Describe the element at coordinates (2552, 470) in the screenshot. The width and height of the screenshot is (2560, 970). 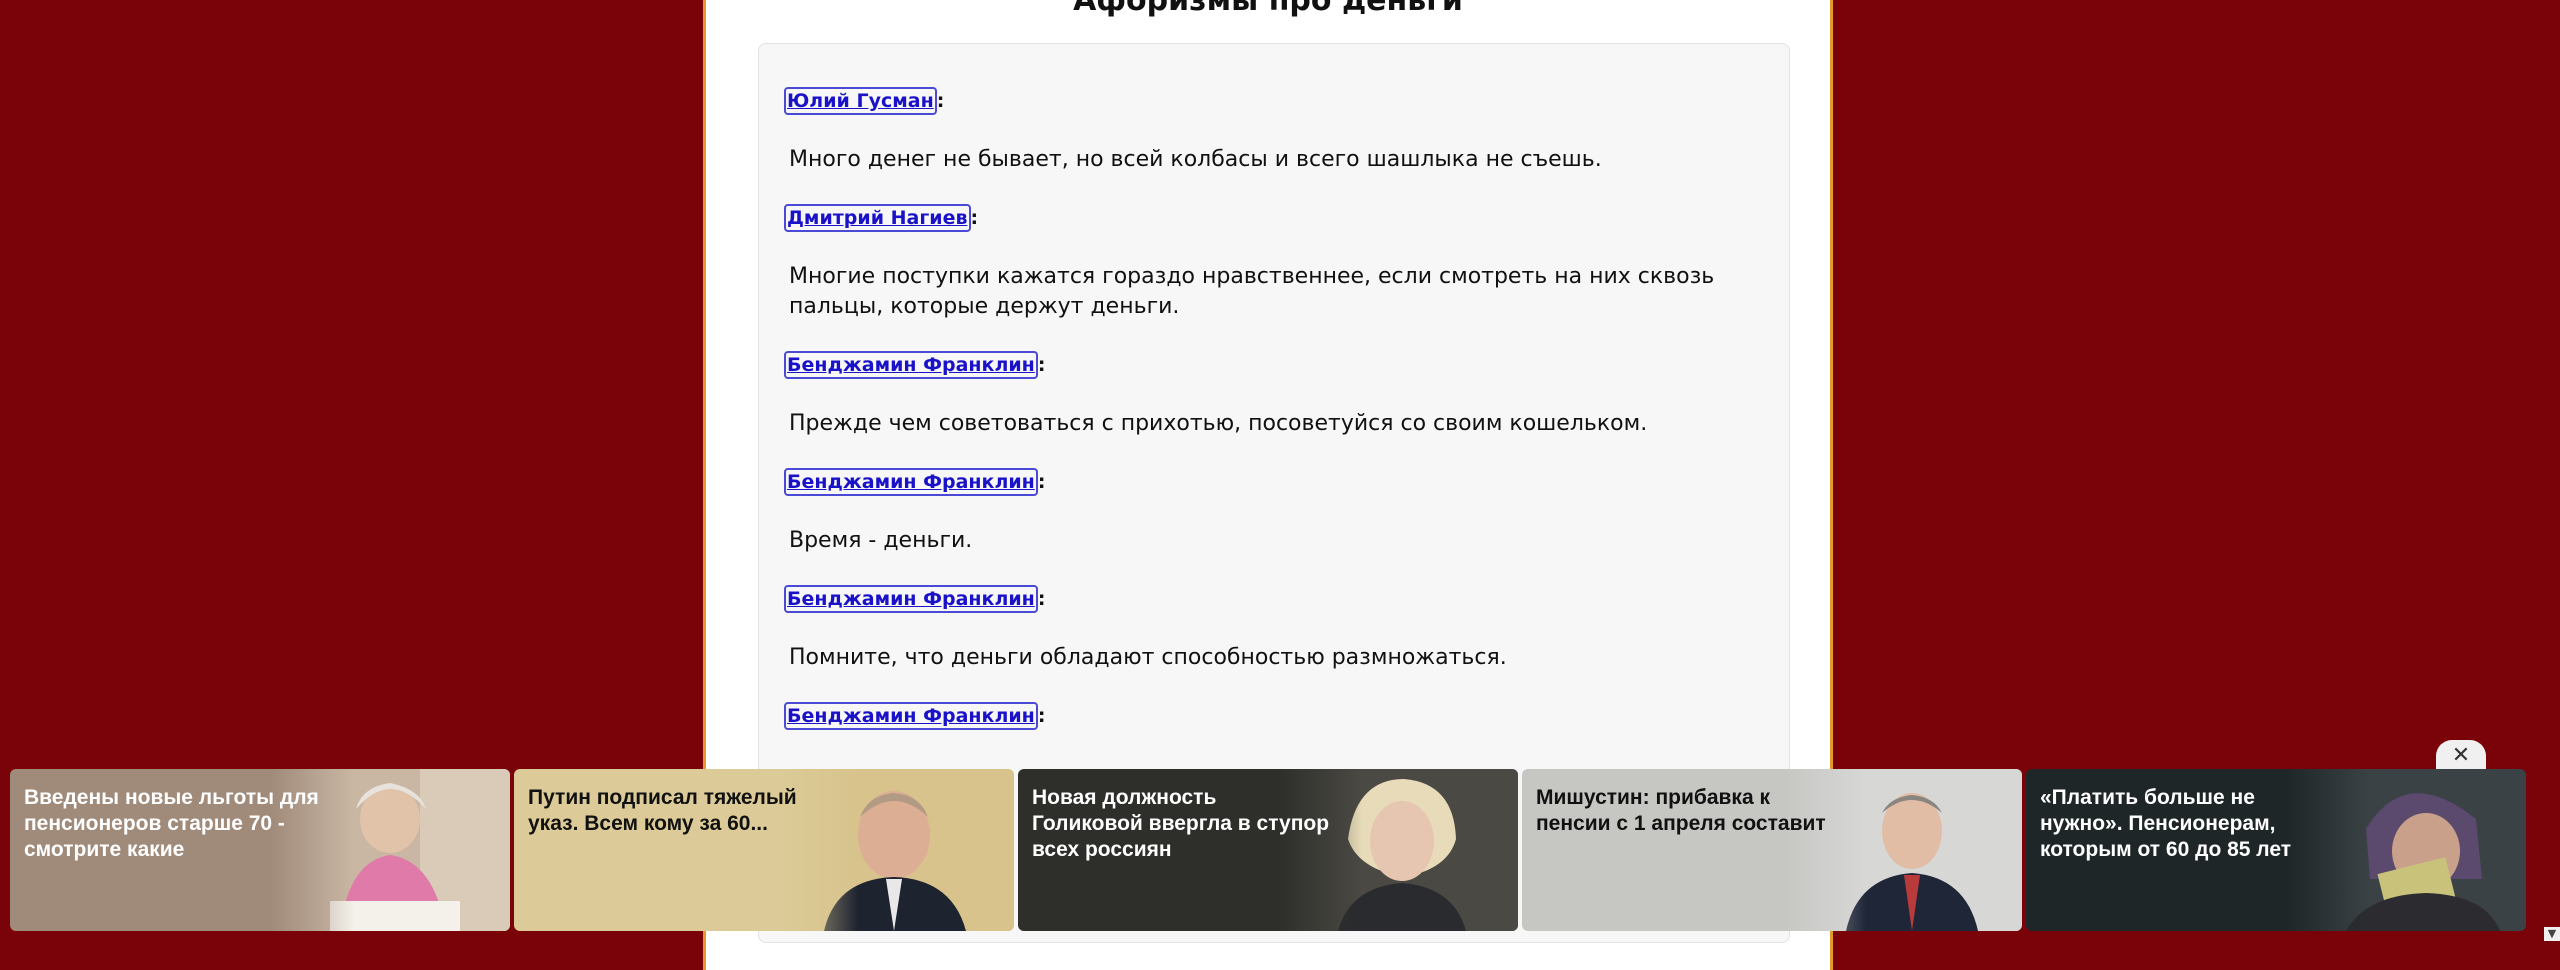
I see `page-scrollbar: ▼` at that location.